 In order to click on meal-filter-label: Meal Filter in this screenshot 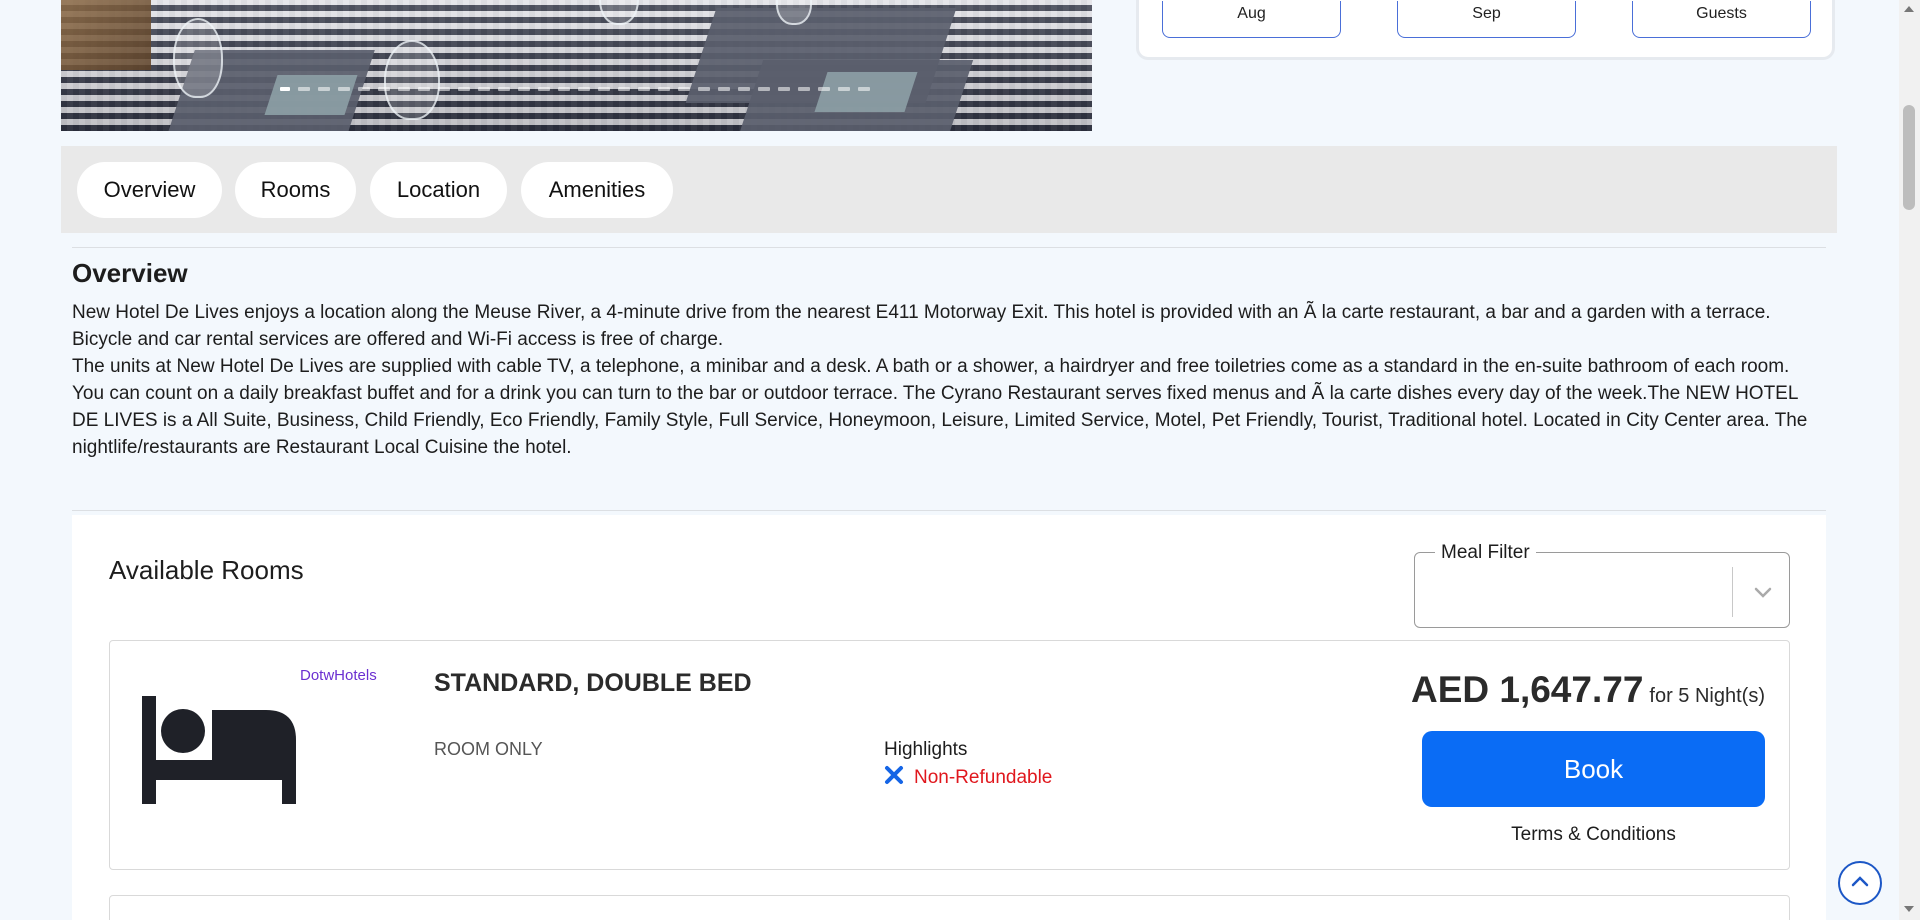, I will do `click(1485, 553)`.